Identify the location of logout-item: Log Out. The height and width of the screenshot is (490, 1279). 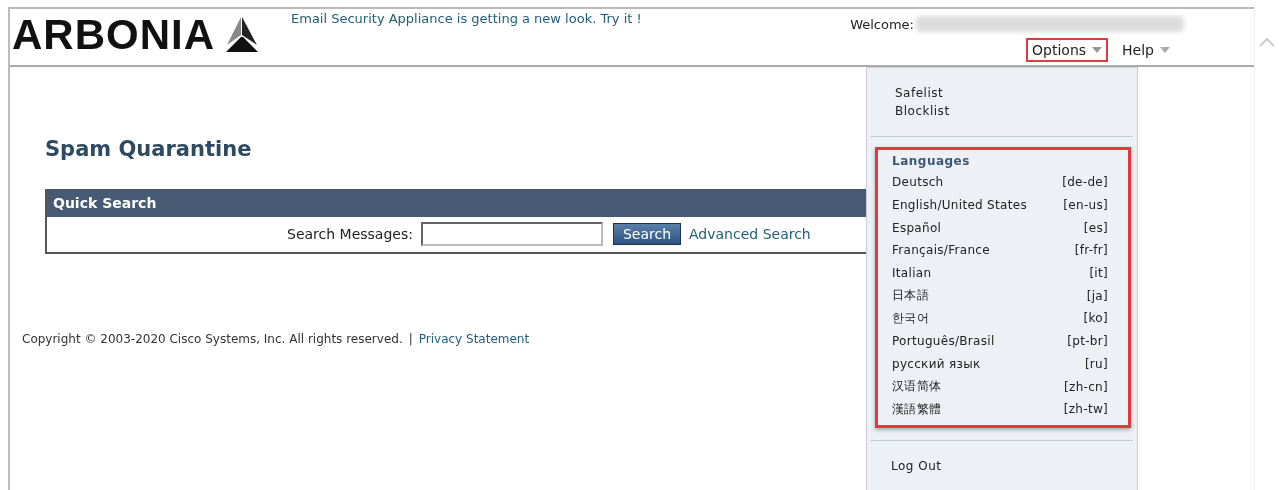
(1012, 465).